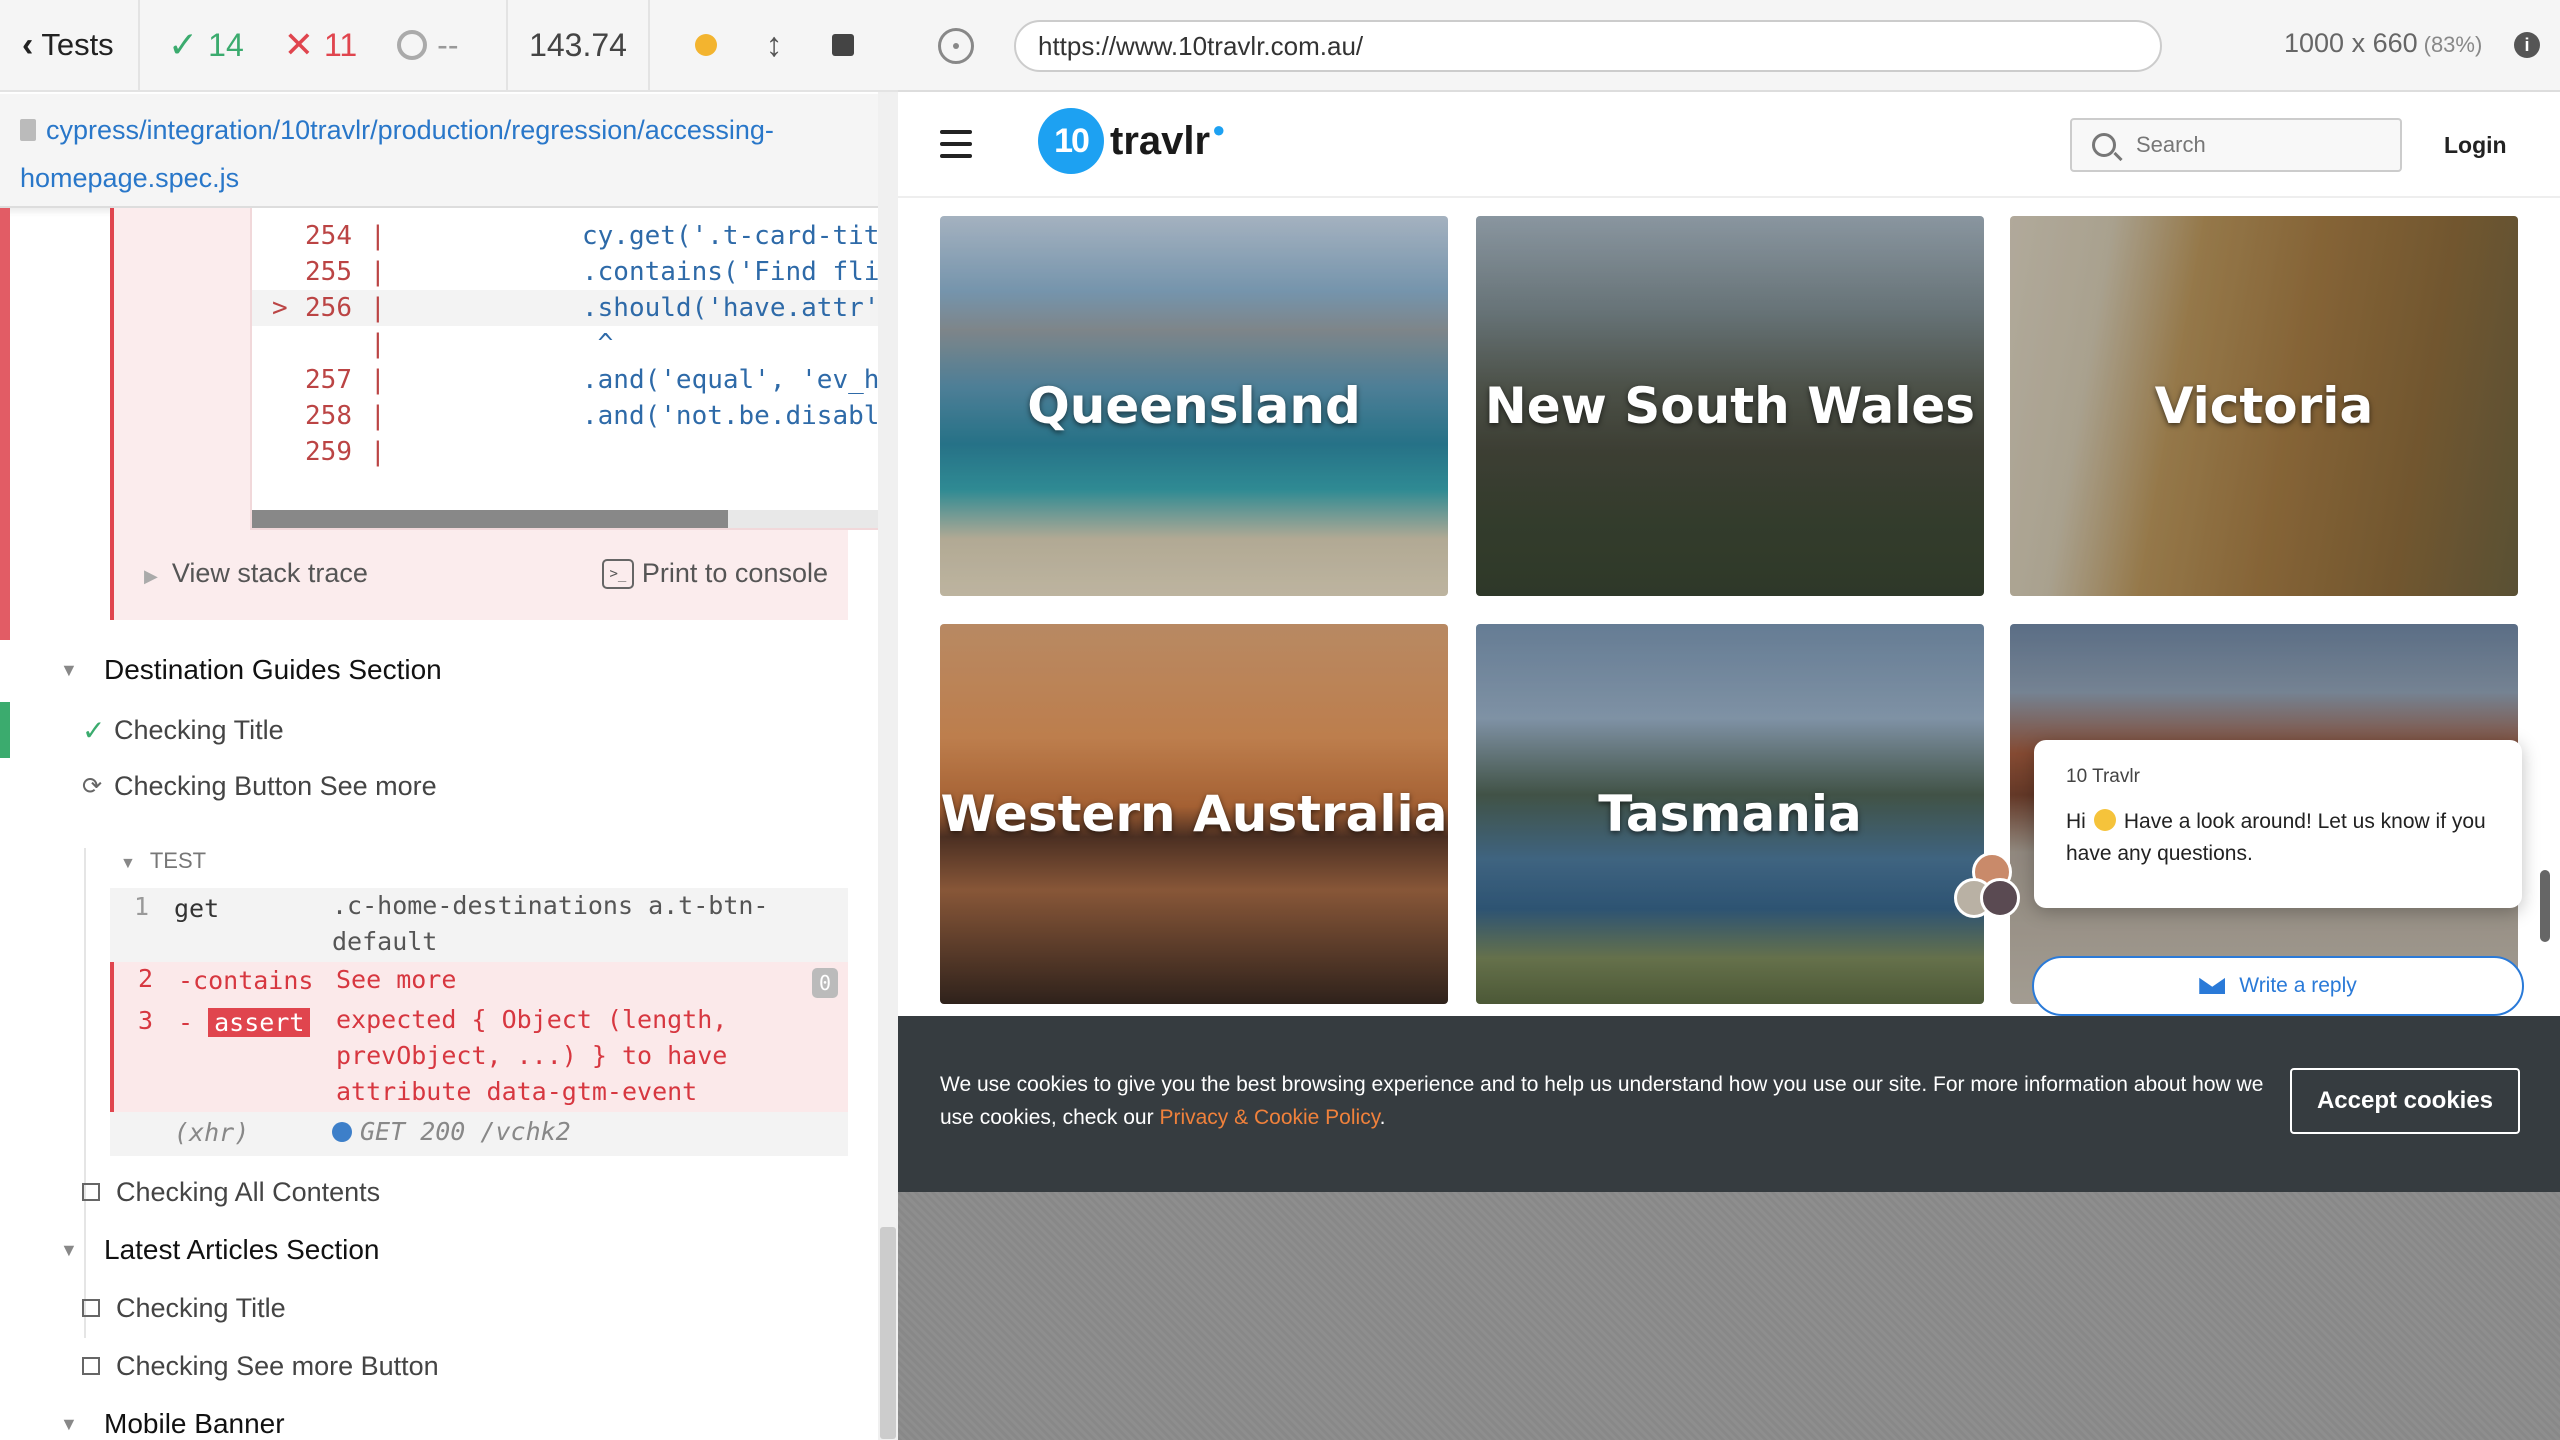  I want to click on suite-latest-articles: ▼ Latest Articles Section, so click(219, 1250).